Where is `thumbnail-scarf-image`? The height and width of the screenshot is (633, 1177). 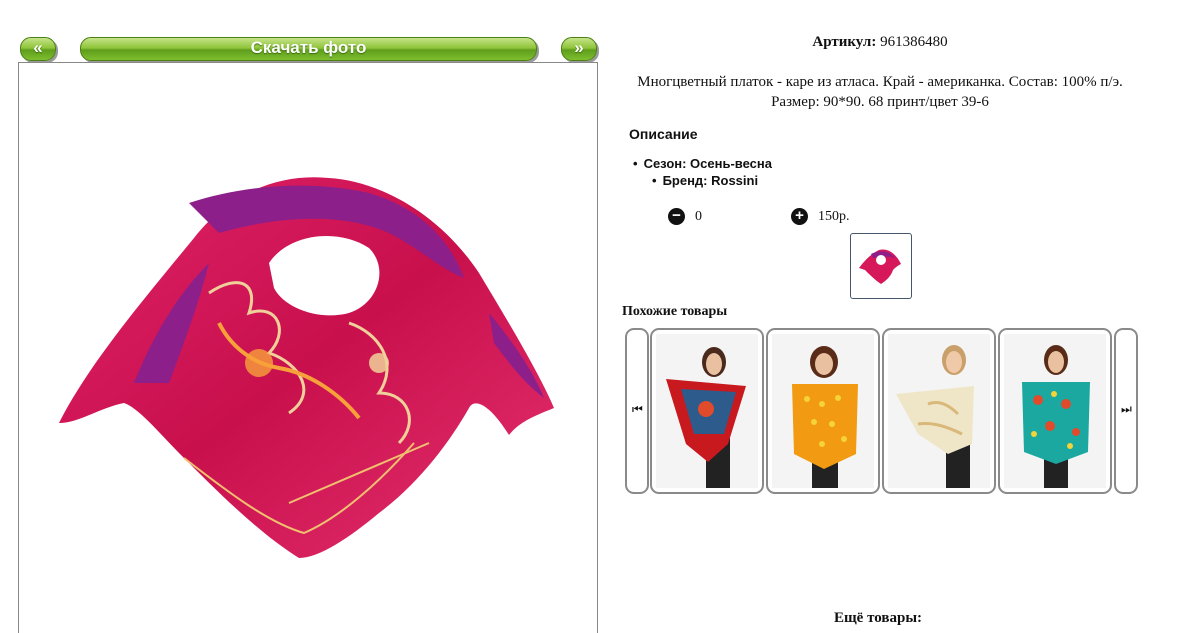
thumbnail-scarf-image is located at coordinates (880, 266).